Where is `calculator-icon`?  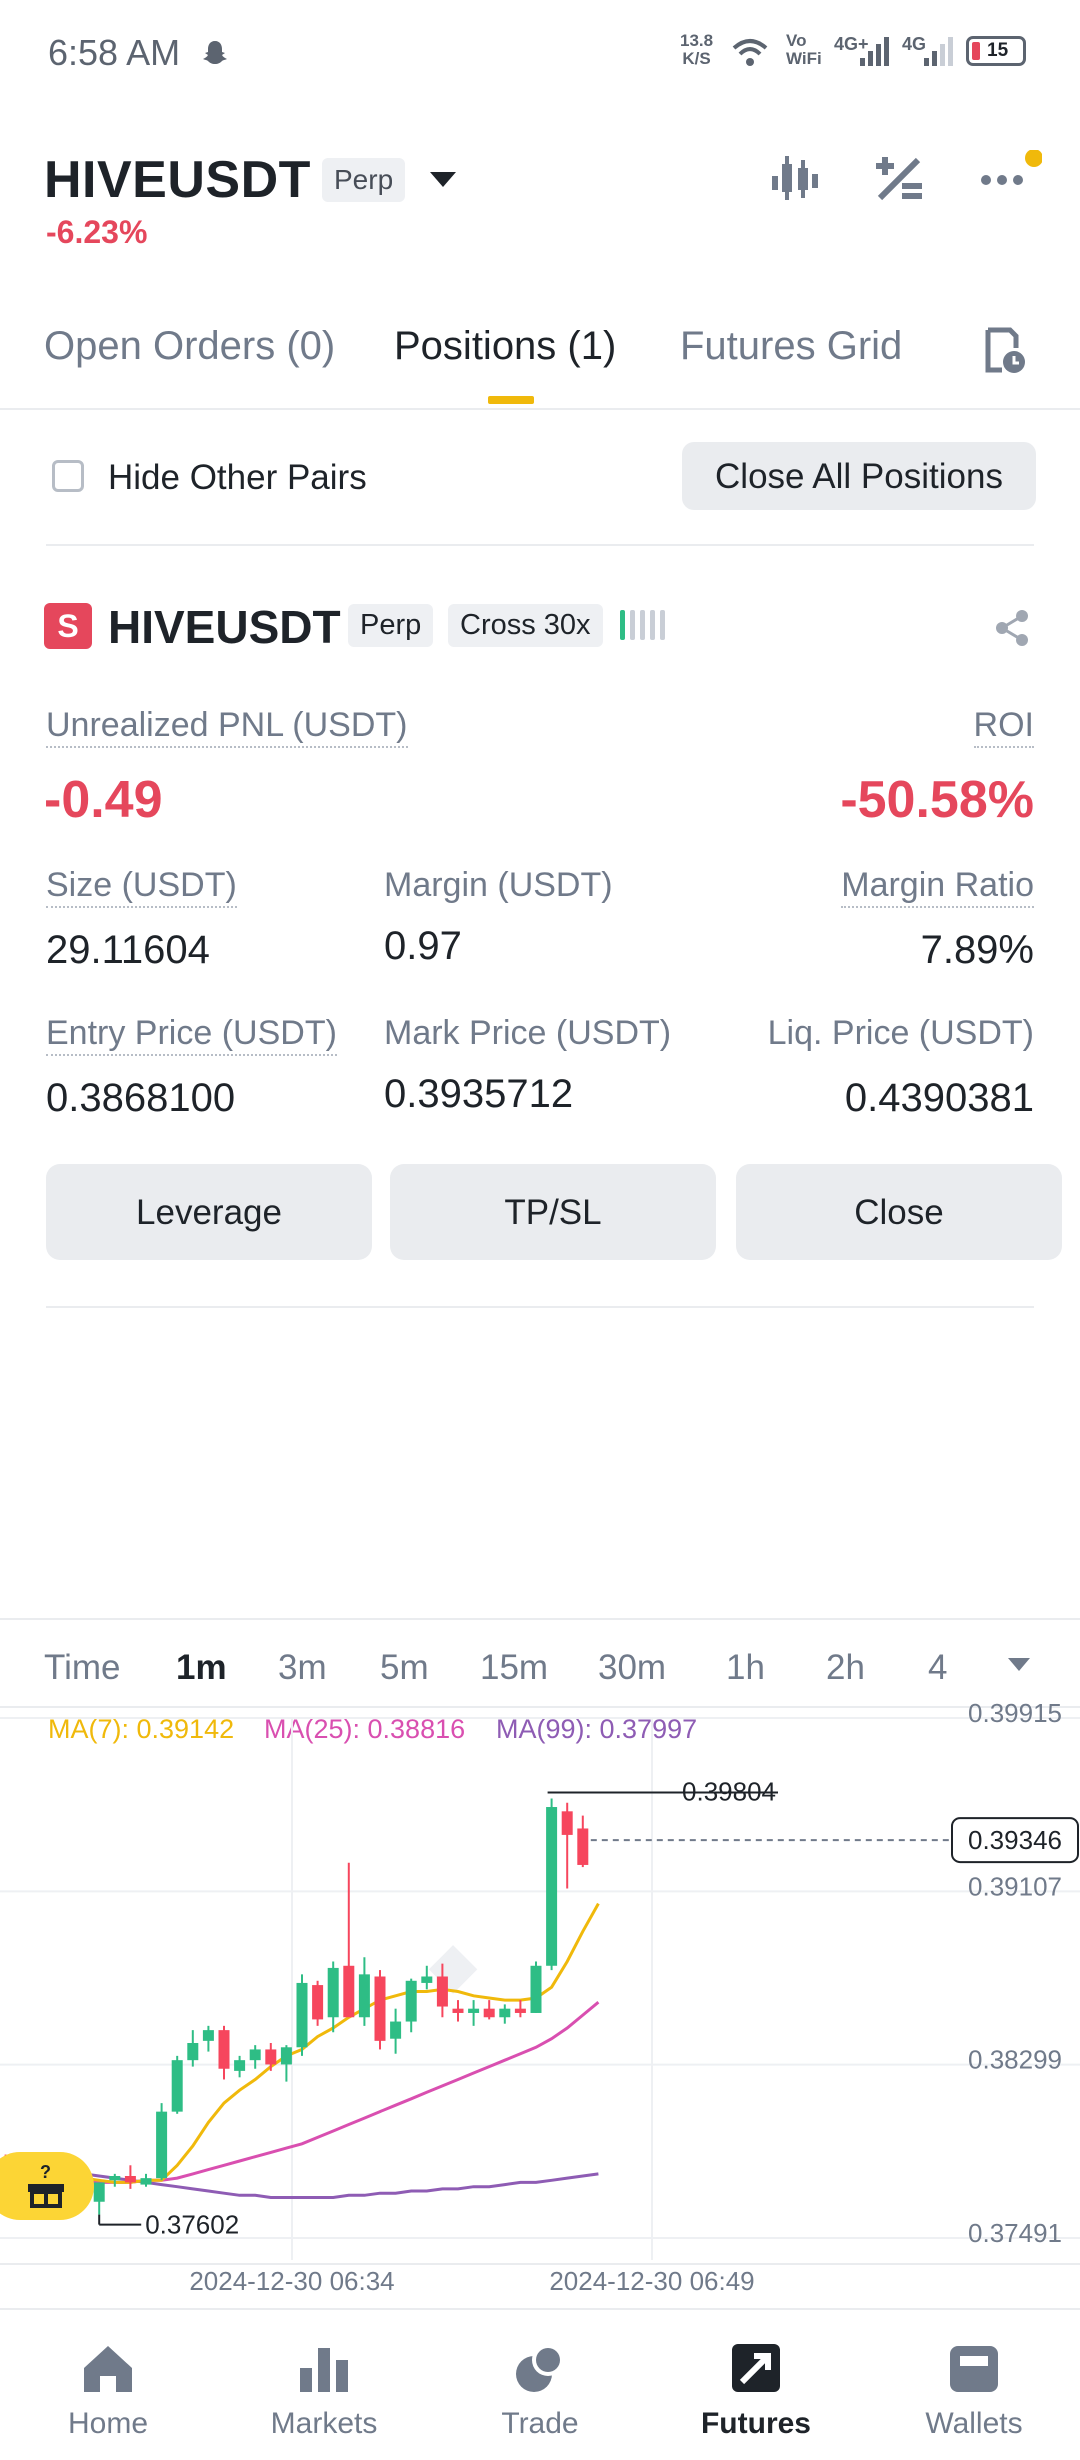
calculator-icon is located at coordinates (900, 178).